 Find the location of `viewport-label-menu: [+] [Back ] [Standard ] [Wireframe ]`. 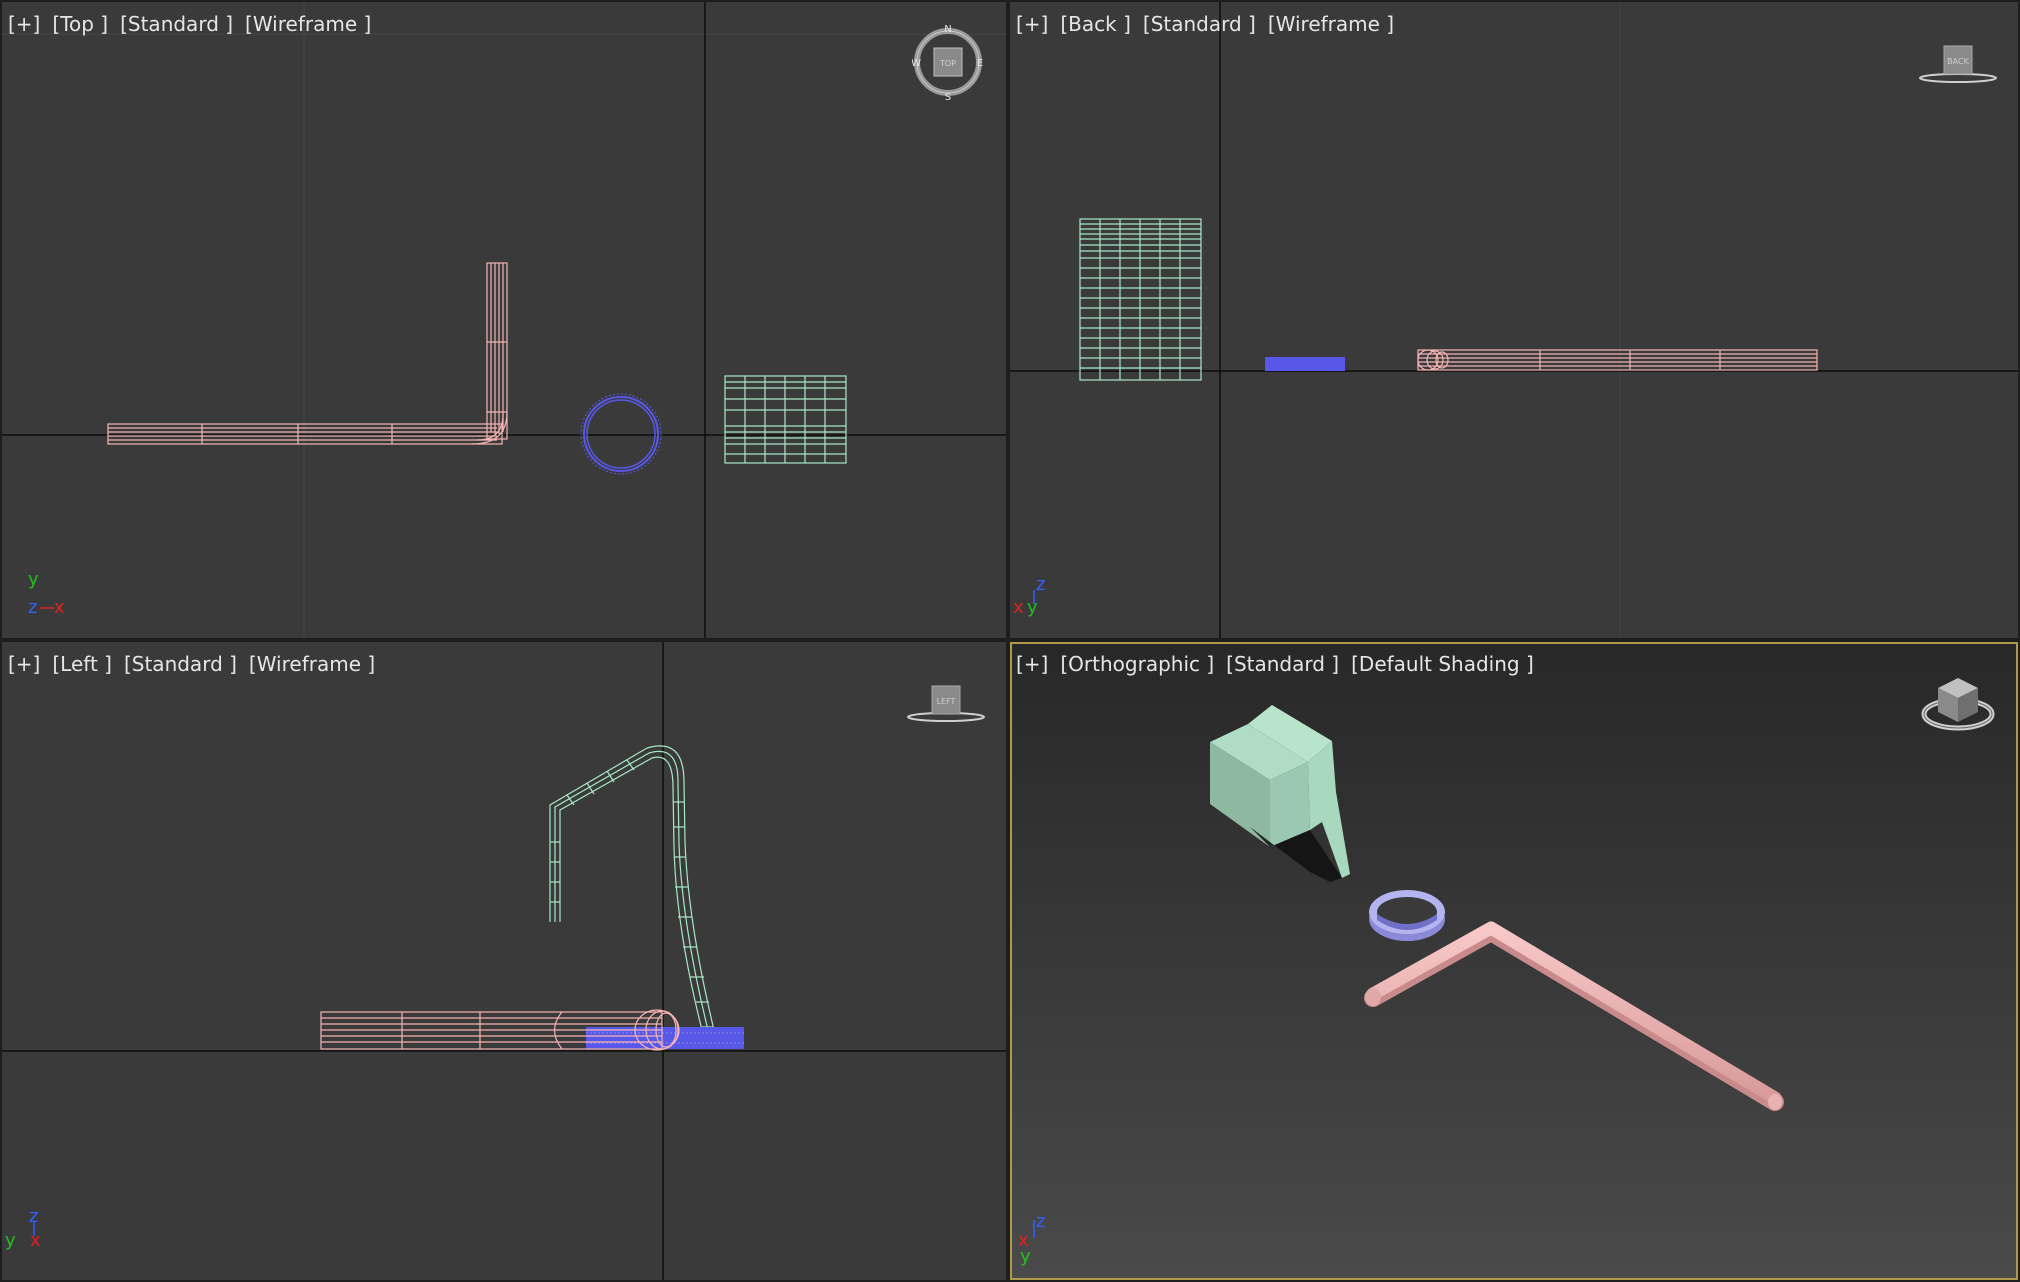

viewport-label-menu: [+] [Back ] [Standard ] [Wireframe ] is located at coordinates (1211, 24).